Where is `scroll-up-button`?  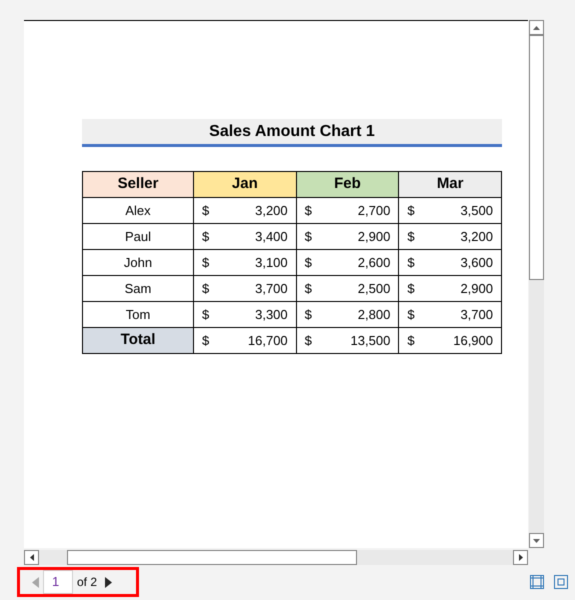 scroll-up-button is located at coordinates (536, 27).